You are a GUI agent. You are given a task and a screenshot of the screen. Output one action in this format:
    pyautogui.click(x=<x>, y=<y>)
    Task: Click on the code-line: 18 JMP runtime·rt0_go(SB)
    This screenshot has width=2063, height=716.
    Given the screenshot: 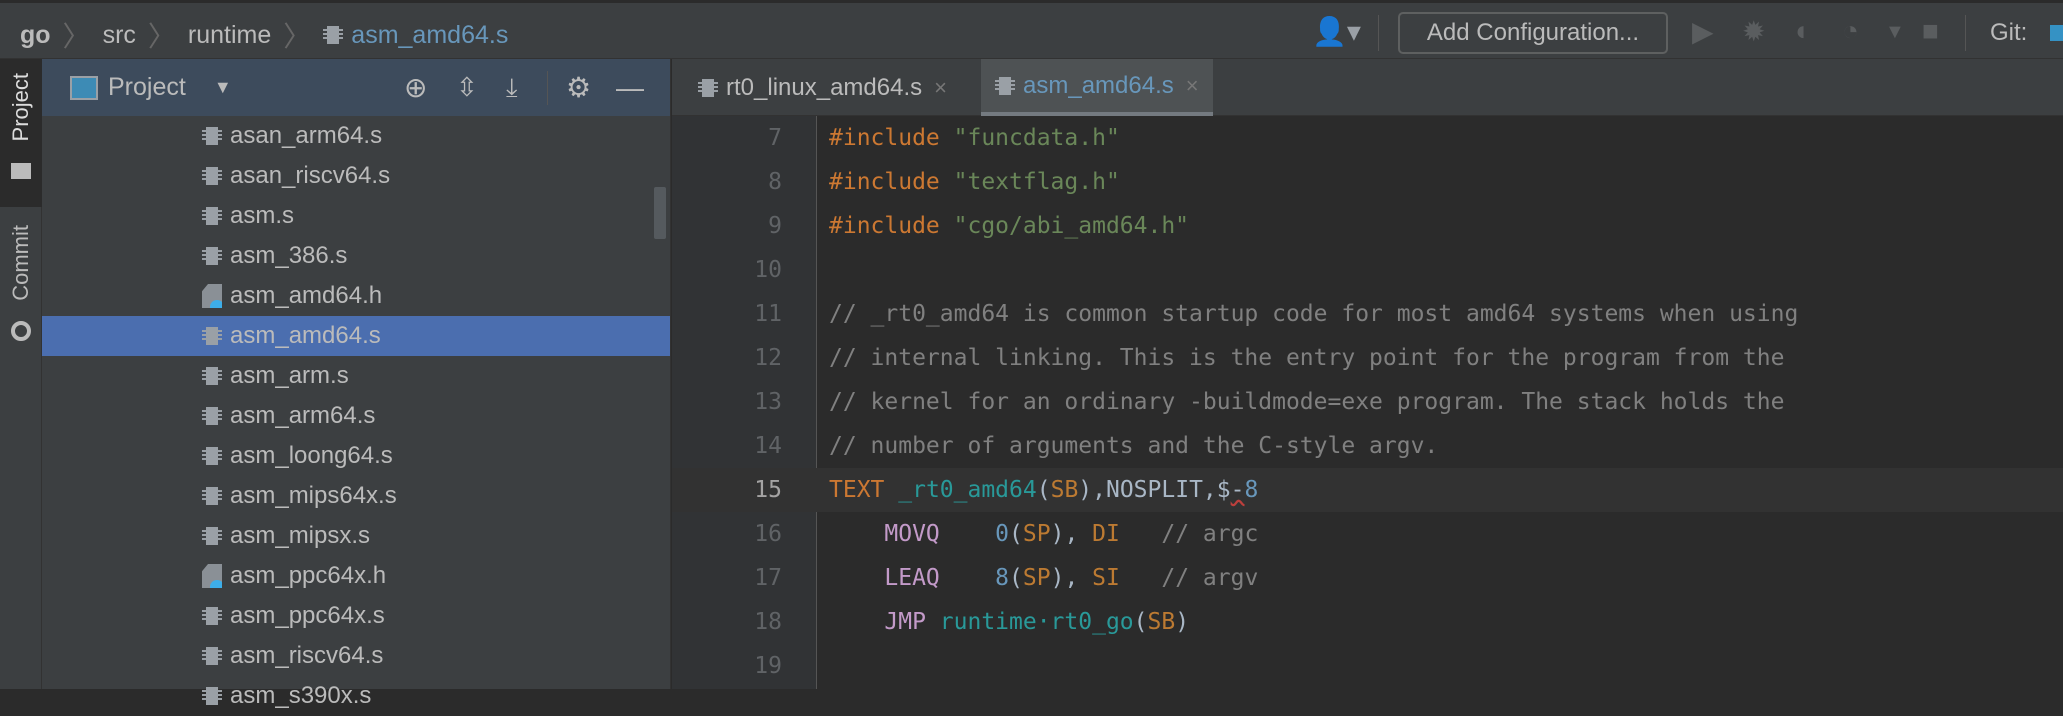 What is the action you would take?
    pyautogui.click(x=1367, y=622)
    